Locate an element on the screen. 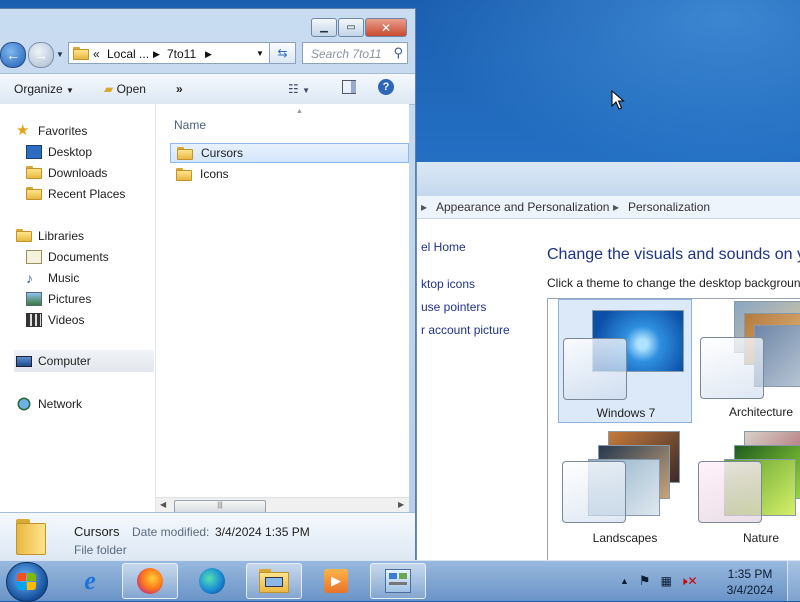 The width and height of the screenshot is (800, 602). column-header-name: Name is located at coordinates (190, 125).